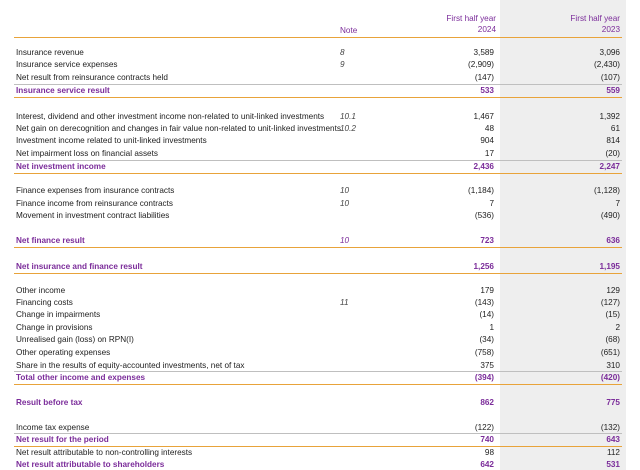 This screenshot has width=640, height=470. Describe the element at coordinates (613, 240) in the screenshot. I see `value-2023: 636` at that location.